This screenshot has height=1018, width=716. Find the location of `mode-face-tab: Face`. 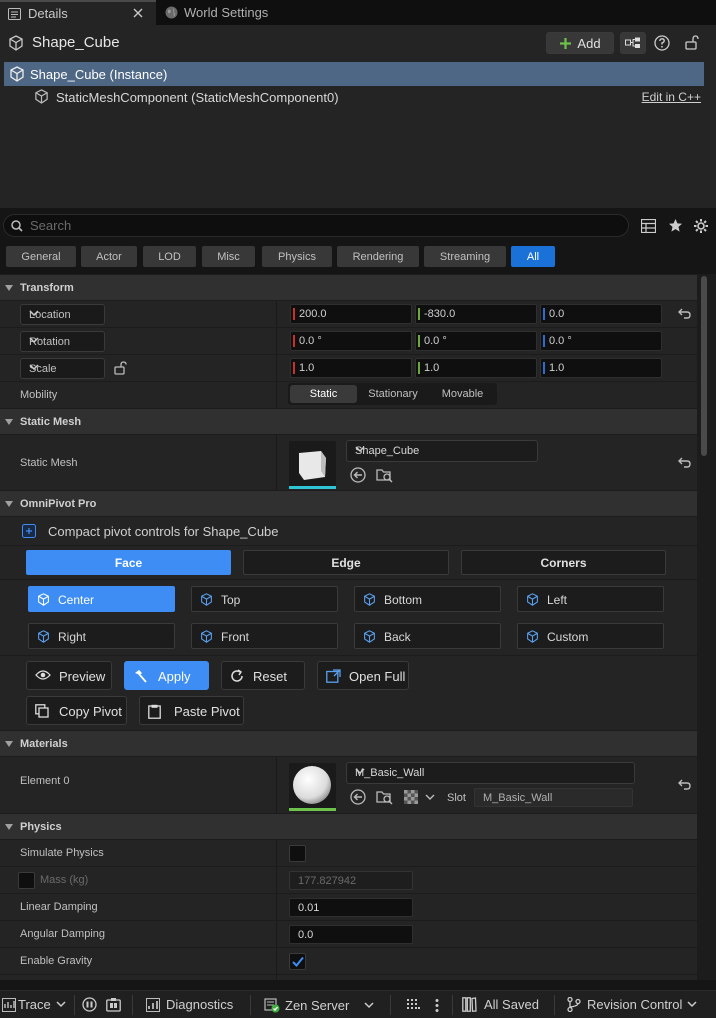

mode-face-tab: Face is located at coordinates (128, 562).